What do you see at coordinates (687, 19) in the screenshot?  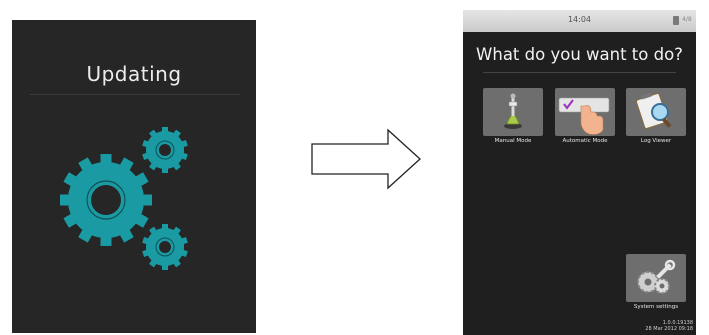 I see `status-indicator: 4/8` at bounding box center [687, 19].